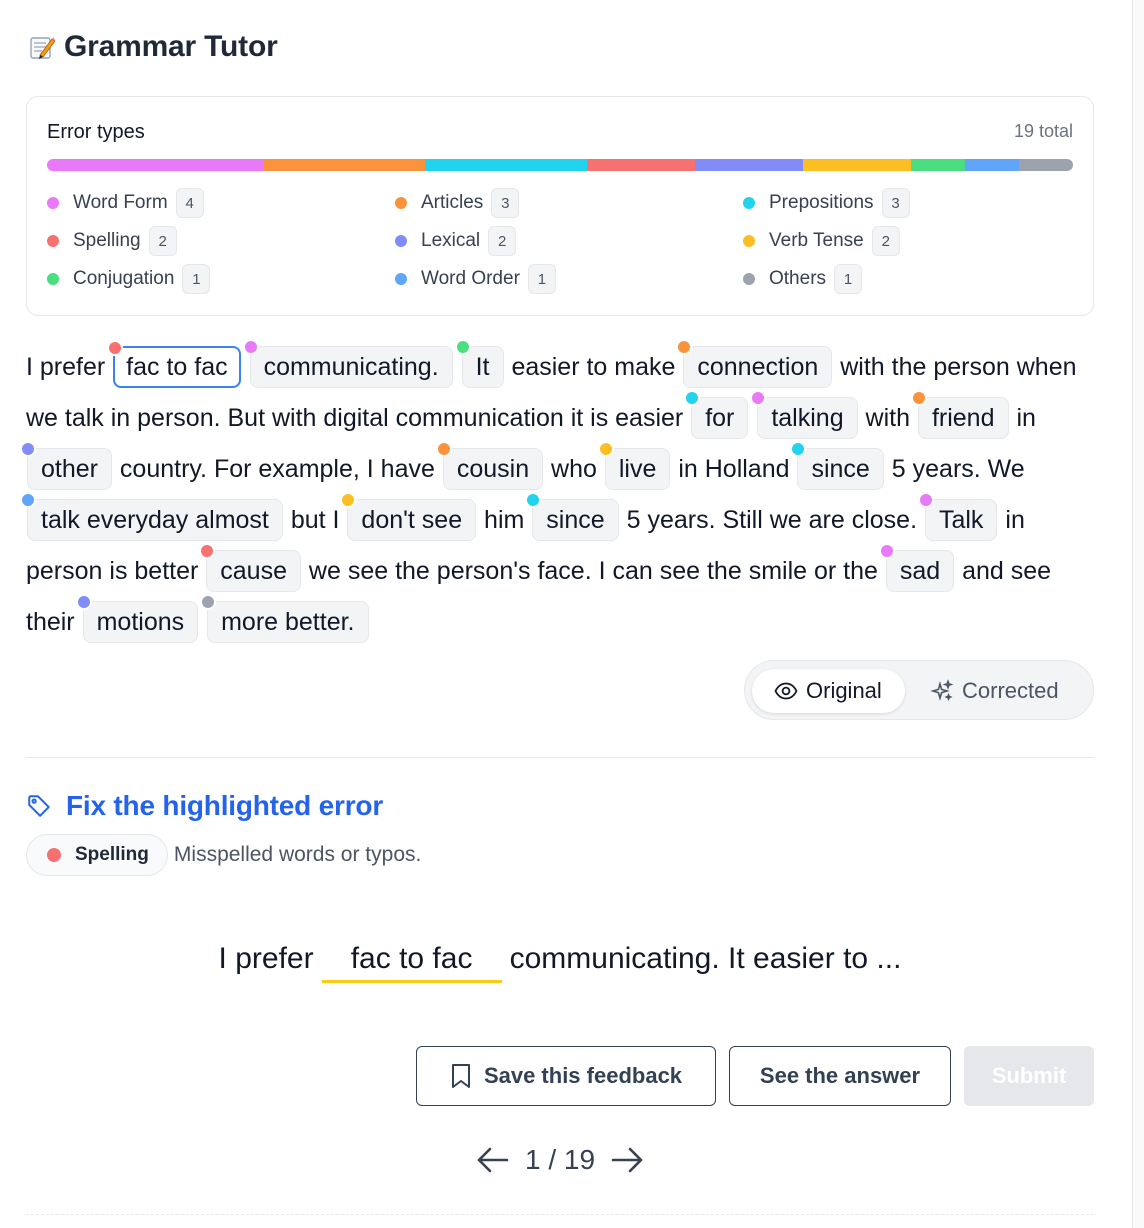 This screenshot has width=1144, height=1228. I want to click on error-type-dot, so click(54, 855).